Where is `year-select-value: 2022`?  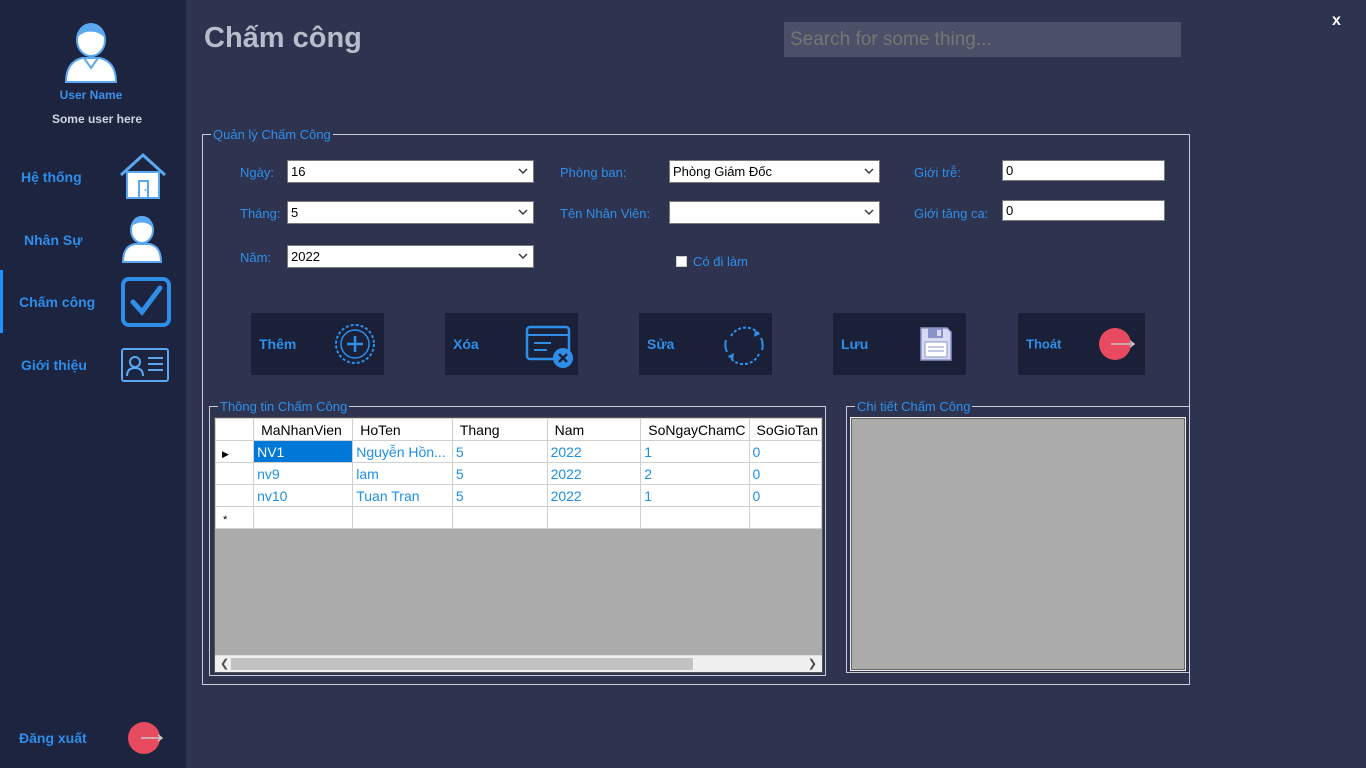
year-select-value: 2022 is located at coordinates (305, 256).